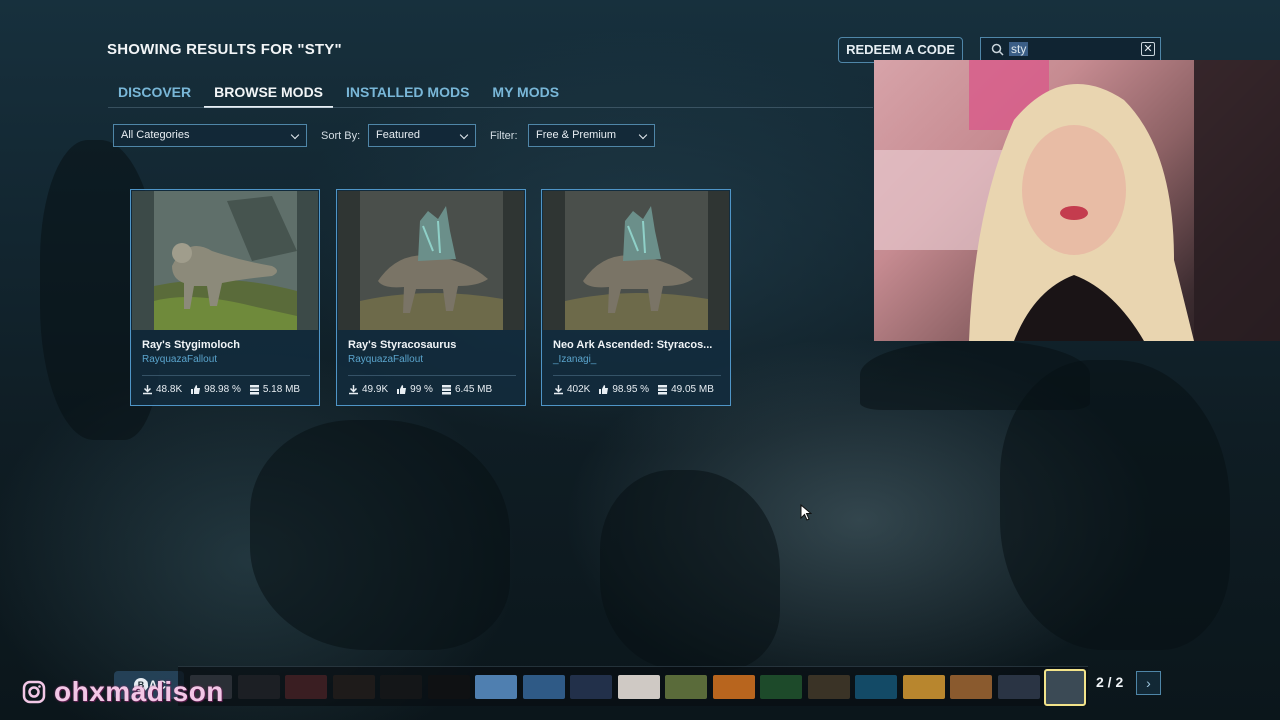 The image size is (1280, 720). I want to click on mod-name: Ray's Stygimoloch, so click(191, 345).